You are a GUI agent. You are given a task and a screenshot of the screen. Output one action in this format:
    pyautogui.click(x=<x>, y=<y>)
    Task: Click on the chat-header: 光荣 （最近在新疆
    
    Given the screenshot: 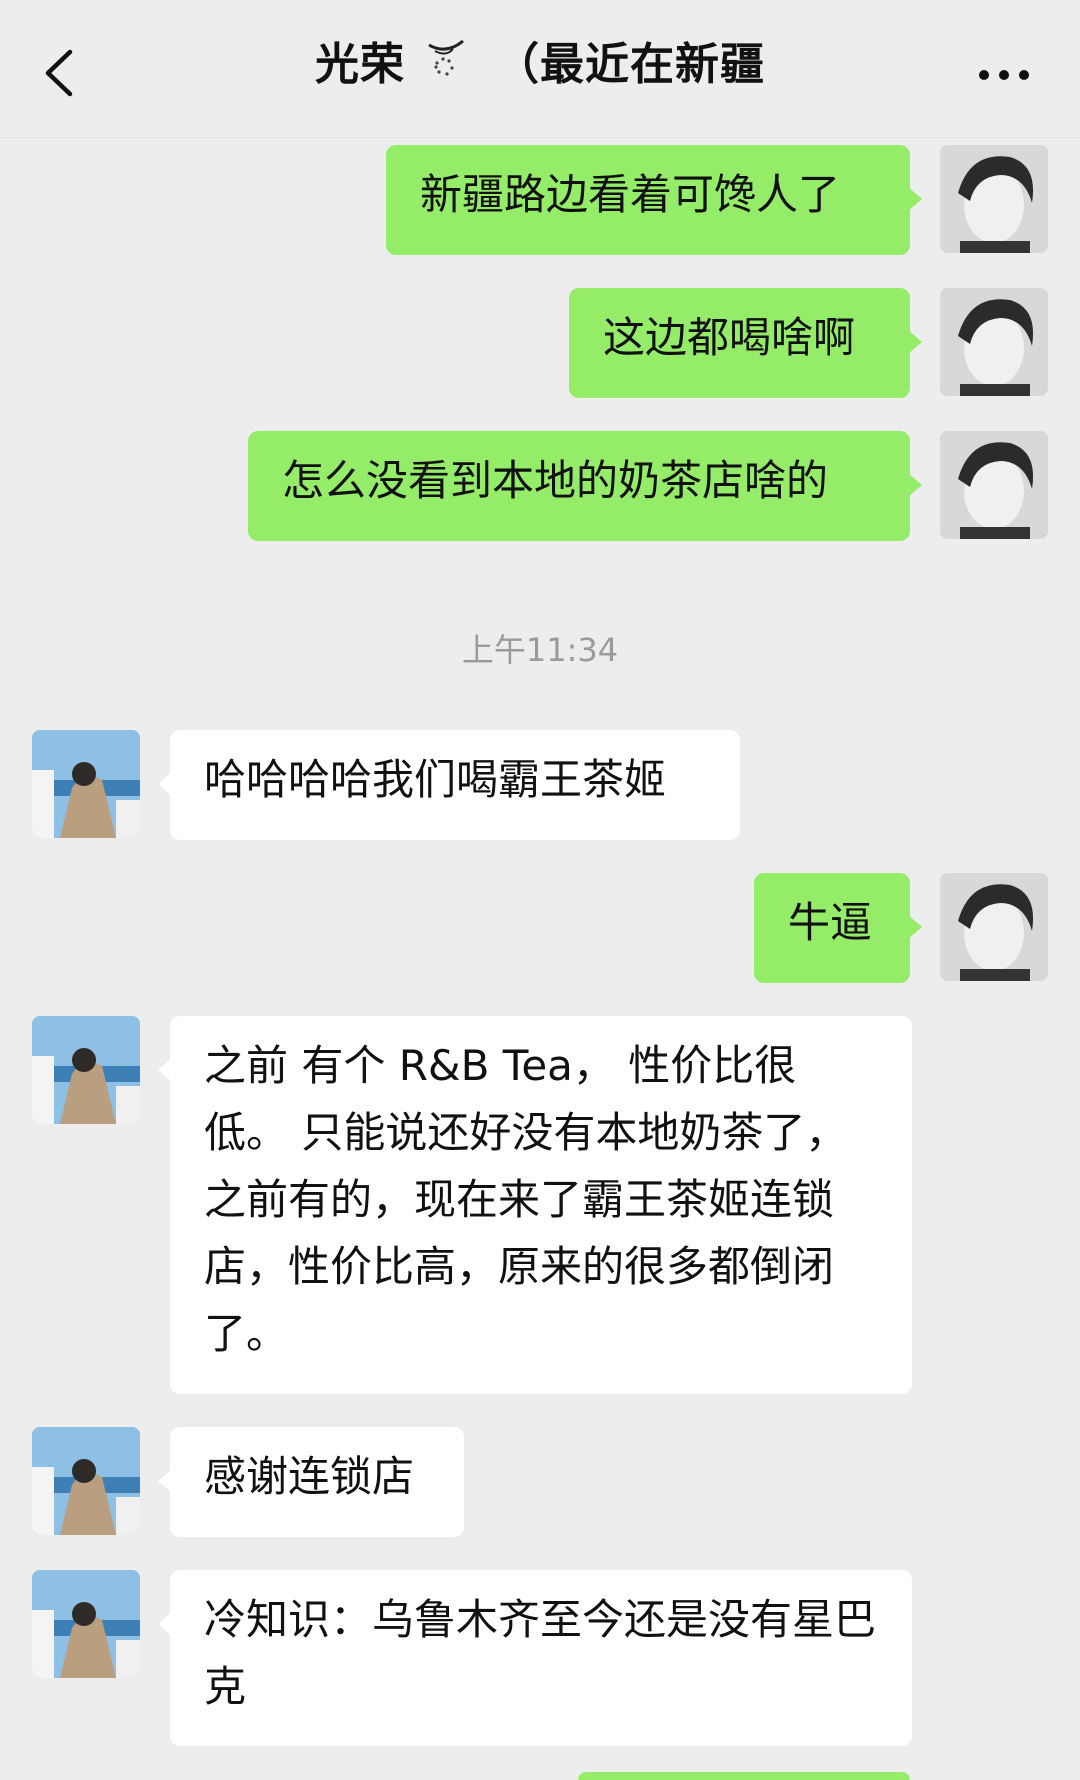 What is the action you would take?
    pyautogui.click(x=540, y=69)
    